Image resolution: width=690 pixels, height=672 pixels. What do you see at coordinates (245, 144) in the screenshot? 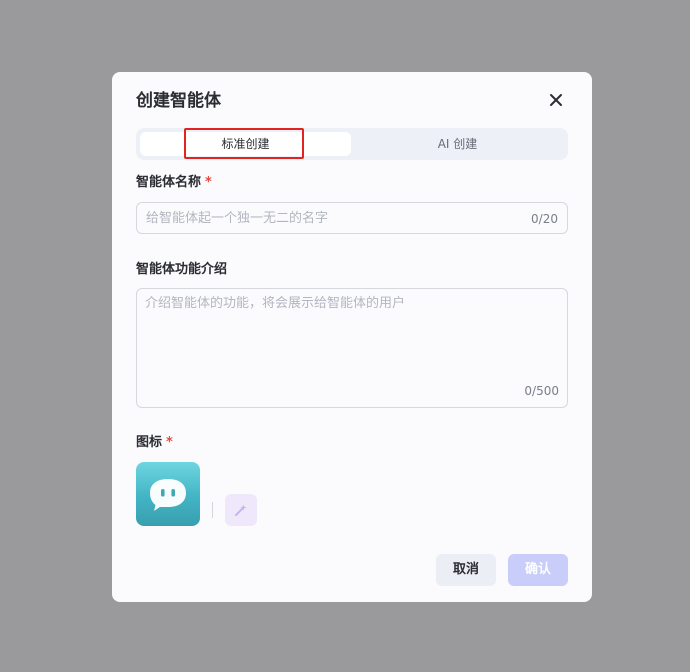
I see `tab-standard-create: 标准创建` at bounding box center [245, 144].